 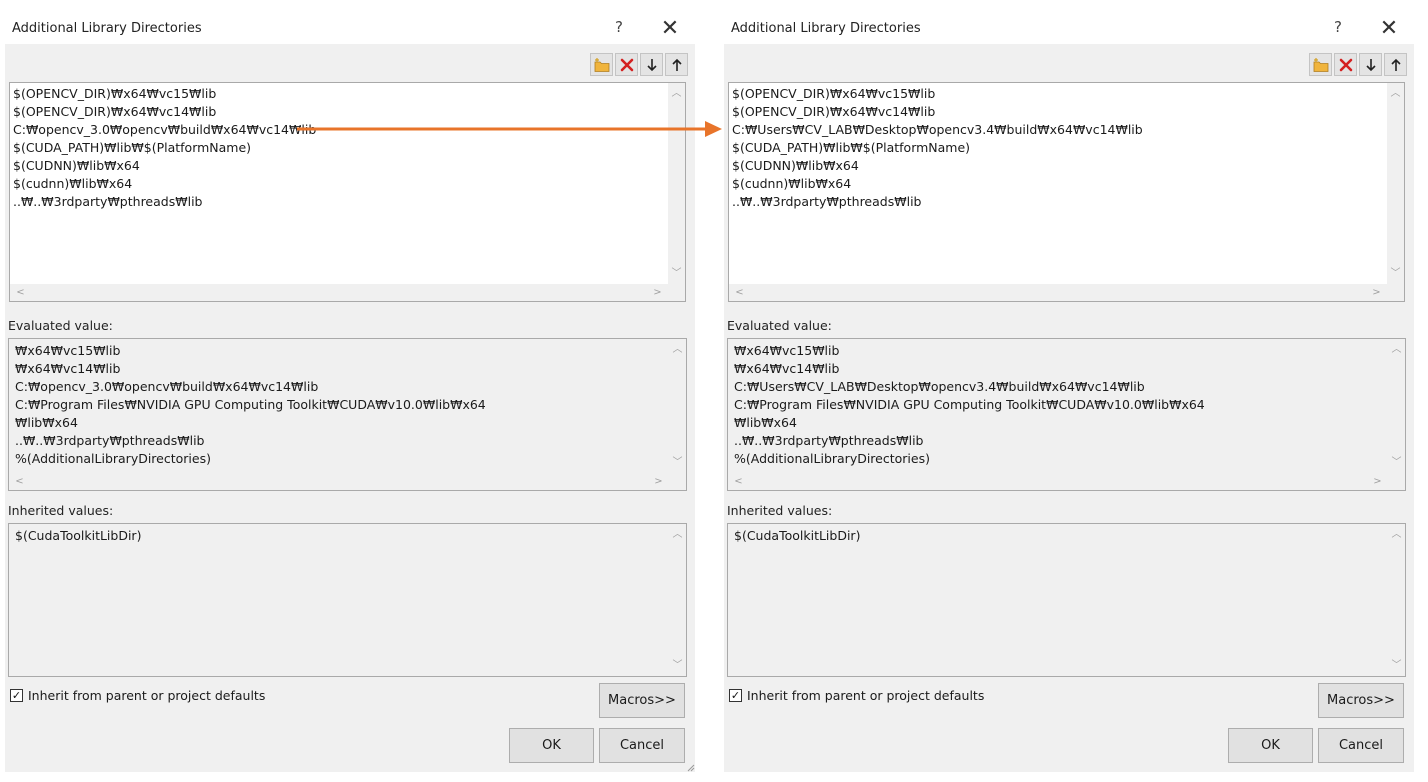 What do you see at coordinates (350, 22) in the screenshot?
I see `title-bar: Additional Library Directories ? ✕` at bounding box center [350, 22].